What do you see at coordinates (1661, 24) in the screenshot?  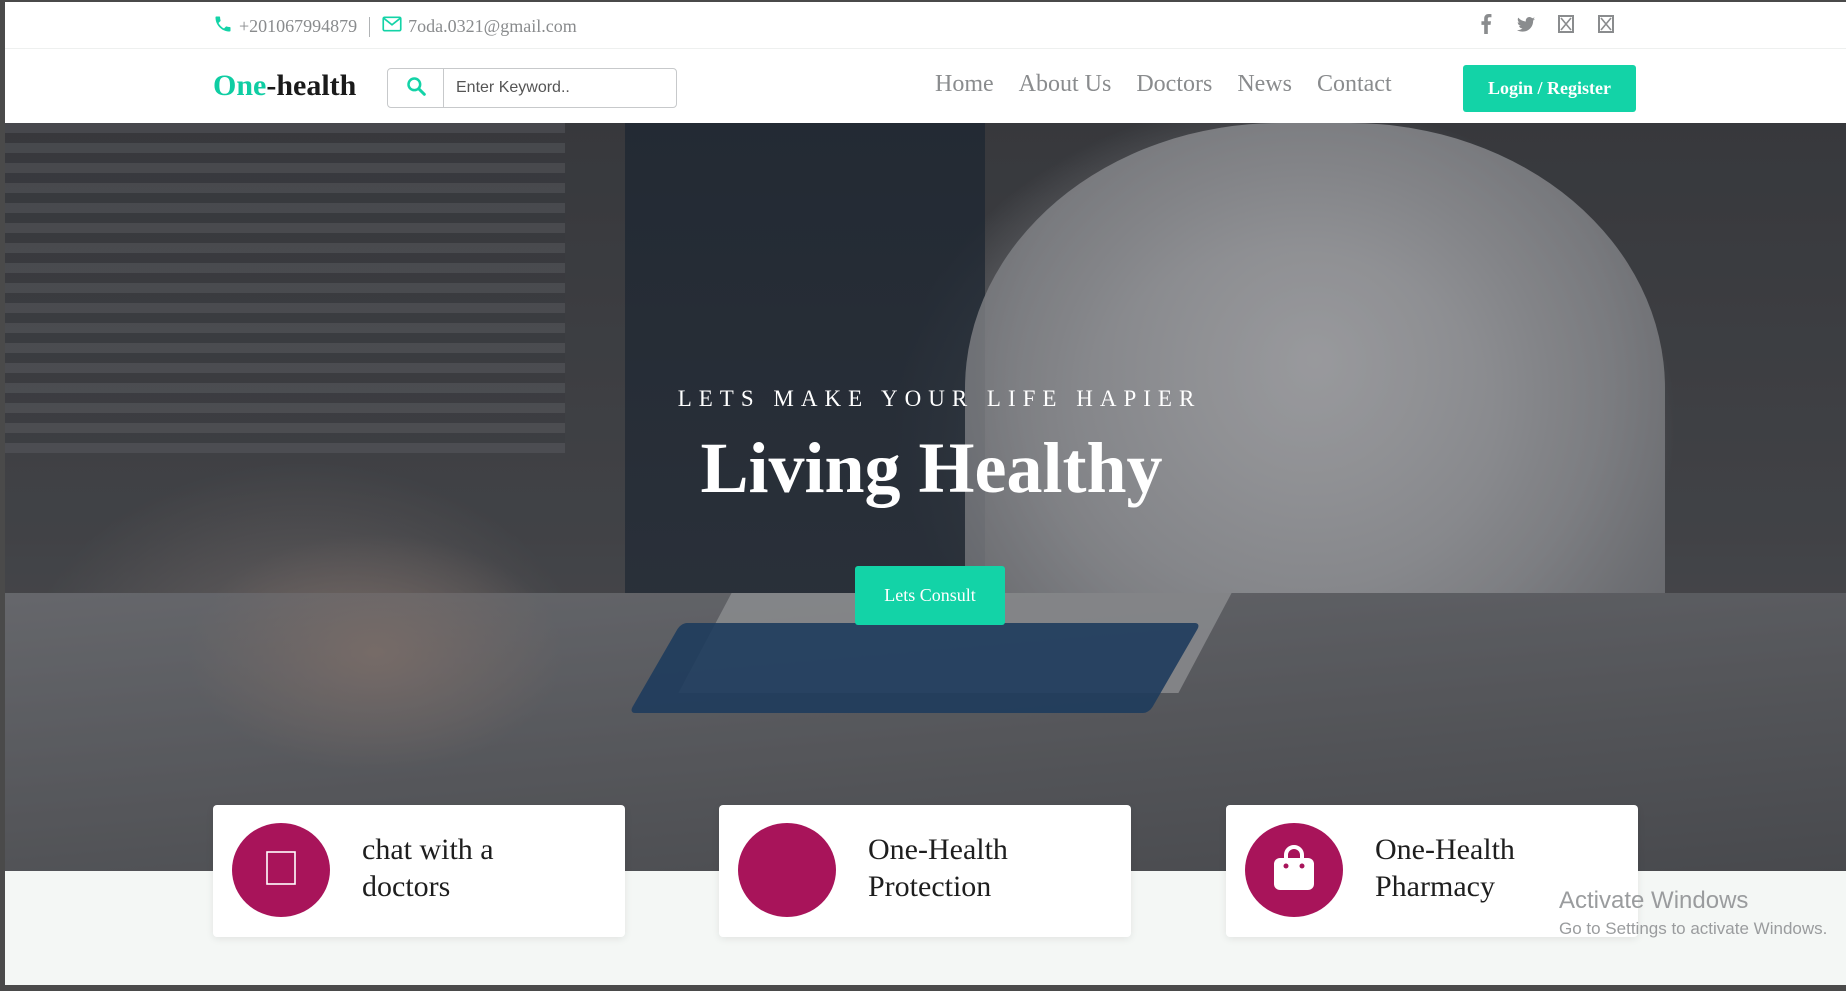 I see `social-links` at bounding box center [1661, 24].